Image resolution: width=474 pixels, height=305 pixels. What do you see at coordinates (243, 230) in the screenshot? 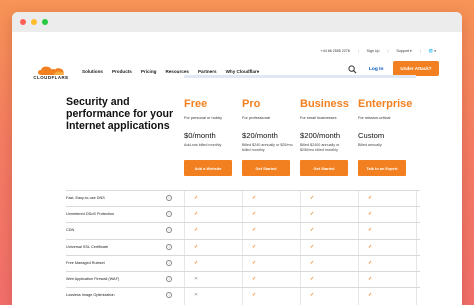
I see `feature-row: CDN i ✓ ✓ ✓ ✓` at bounding box center [243, 230].